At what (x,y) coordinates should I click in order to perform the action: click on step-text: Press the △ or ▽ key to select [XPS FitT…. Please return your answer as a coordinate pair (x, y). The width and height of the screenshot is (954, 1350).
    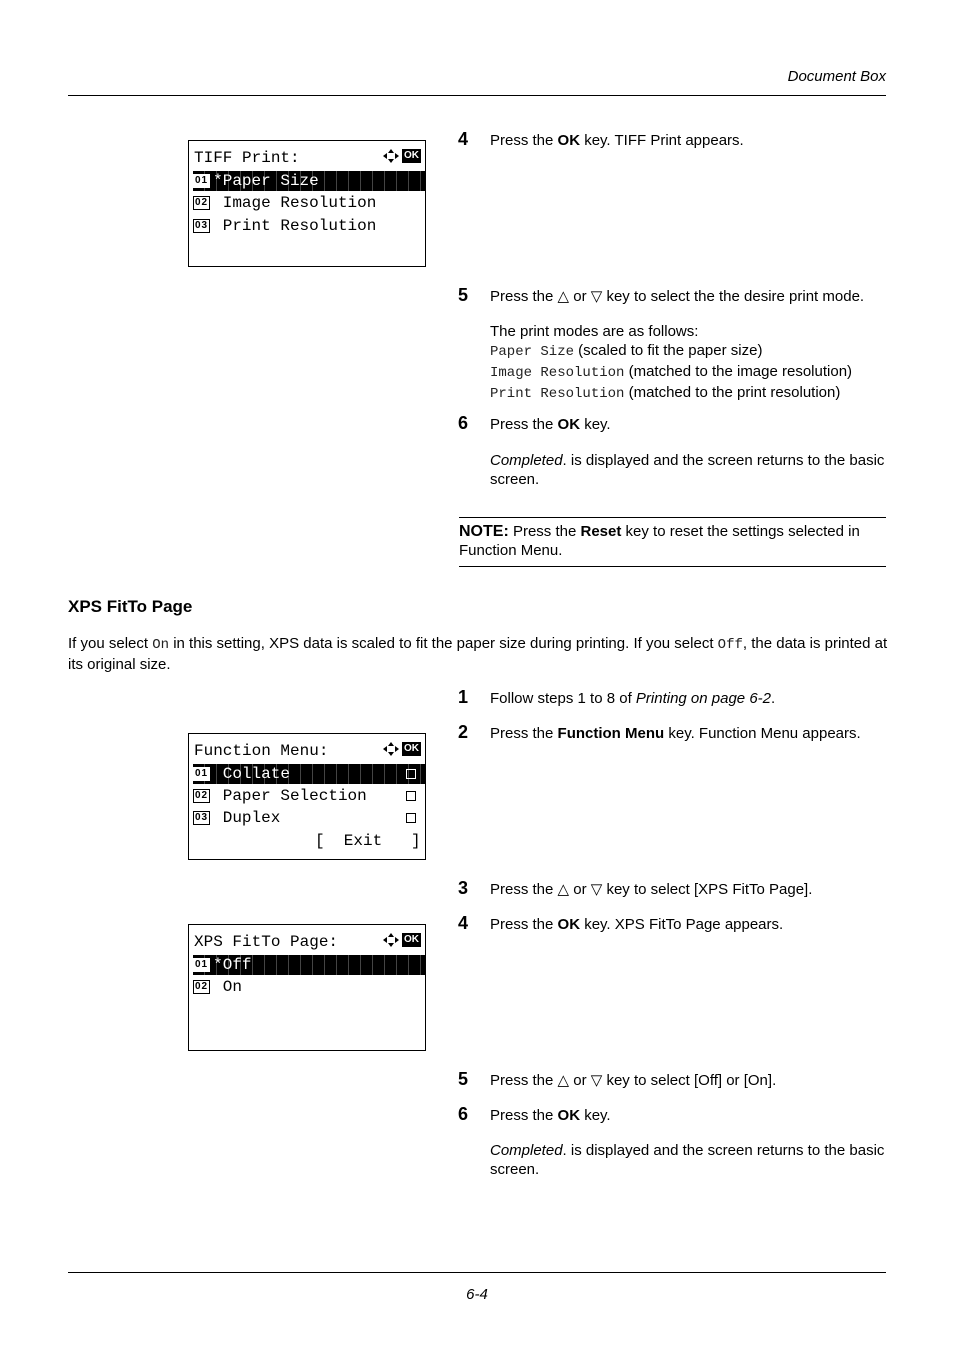
    Looking at the image, I should click on (651, 889).